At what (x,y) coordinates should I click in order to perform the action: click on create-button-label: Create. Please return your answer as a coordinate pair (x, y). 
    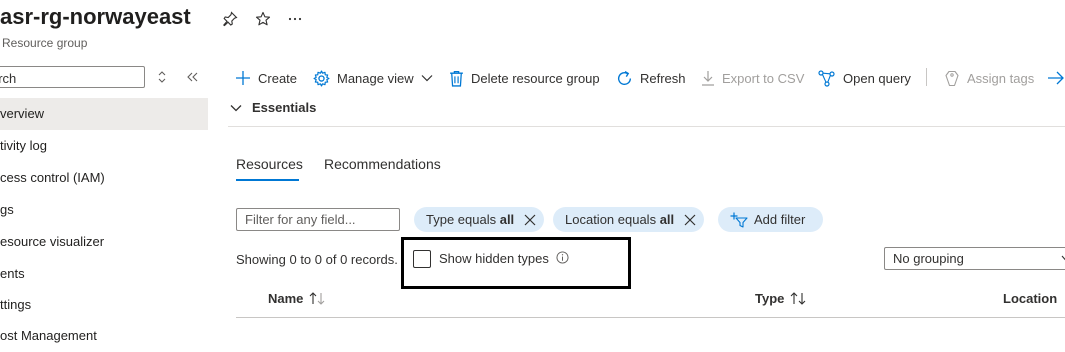
    Looking at the image, I should click on (278, 78).